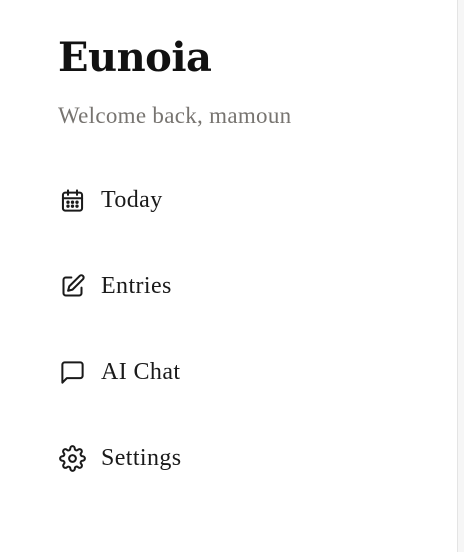 The image size is (464, 552). What do you see at coordinates (72, 200) in the screenshot?
I see `calendar-icon` at bounding box center [72, 200].